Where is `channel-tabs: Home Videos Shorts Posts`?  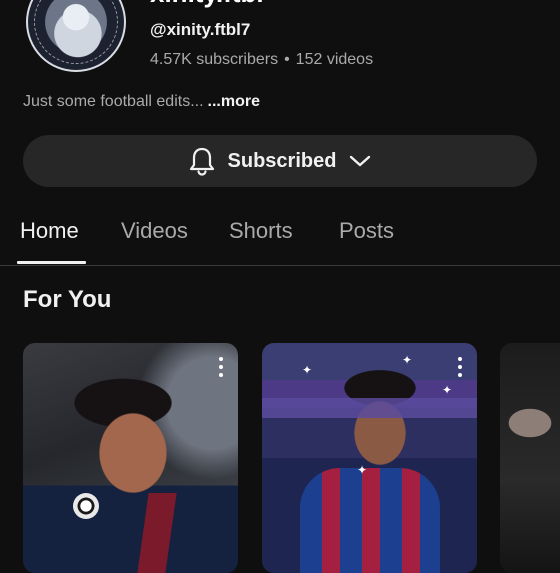
channel-tabs: Home Videos Shorts Posts is located at coordinates (280, 239).